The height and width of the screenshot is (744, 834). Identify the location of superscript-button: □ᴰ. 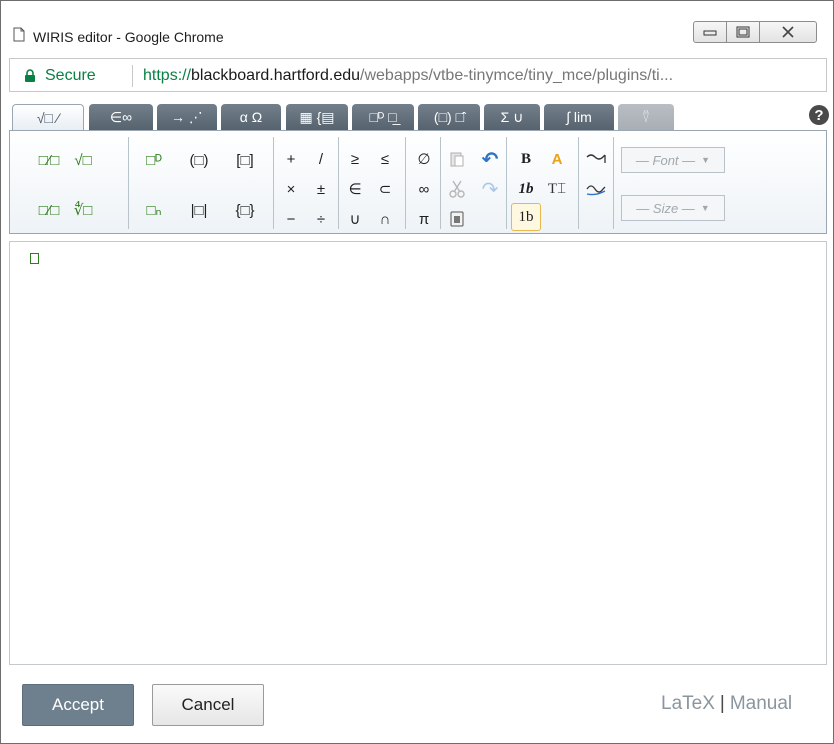
(154, 160).